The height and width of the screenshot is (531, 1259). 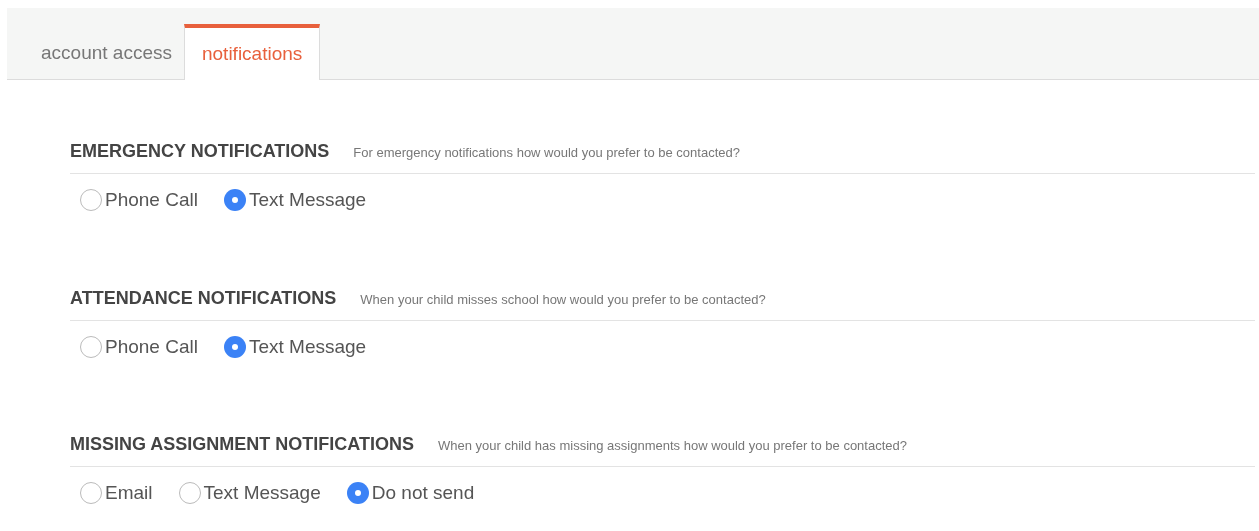 I want to click on section-title: EMERGENCY NOTIFICATIONS, so click(x=200, y=151).